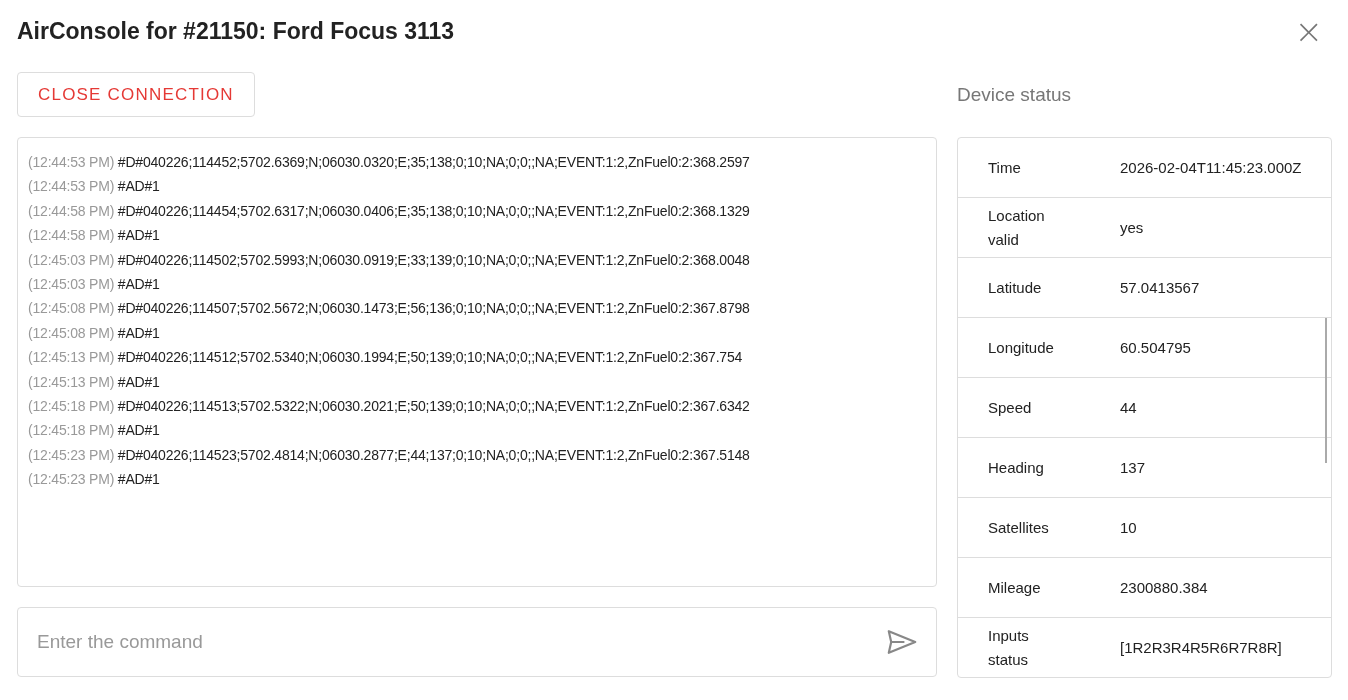 The height and width of the screenshot is (700, 1348). What do you see at coordinates (1015, 287) in the screenshot?
I see `status-label: Latitude` at bounding box center [1015, 287].